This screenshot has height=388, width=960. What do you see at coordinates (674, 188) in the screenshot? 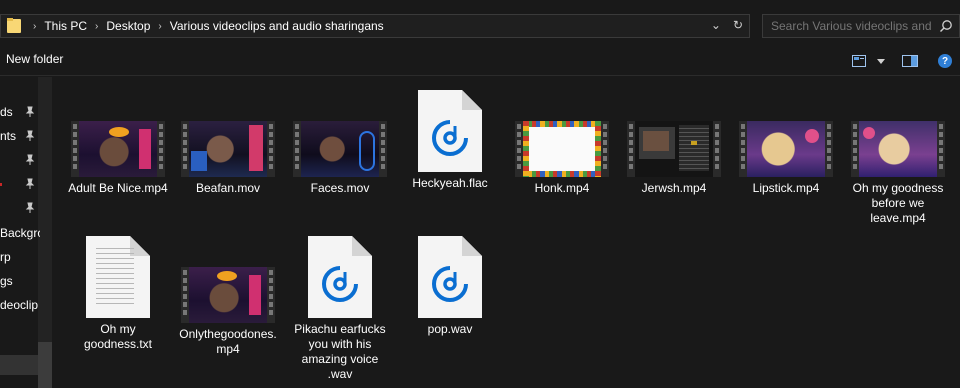
I see `file-name: Jerwsh.mp4` at bounding box center [674, 188].